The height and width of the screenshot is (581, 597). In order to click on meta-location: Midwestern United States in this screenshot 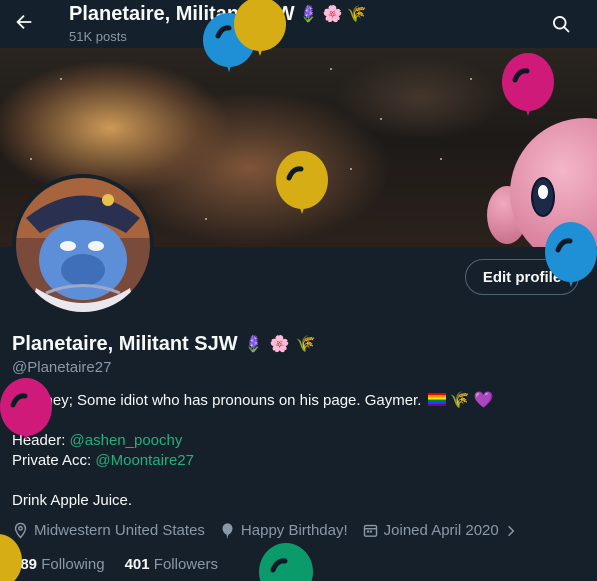, I will do `click(108, 530)`.